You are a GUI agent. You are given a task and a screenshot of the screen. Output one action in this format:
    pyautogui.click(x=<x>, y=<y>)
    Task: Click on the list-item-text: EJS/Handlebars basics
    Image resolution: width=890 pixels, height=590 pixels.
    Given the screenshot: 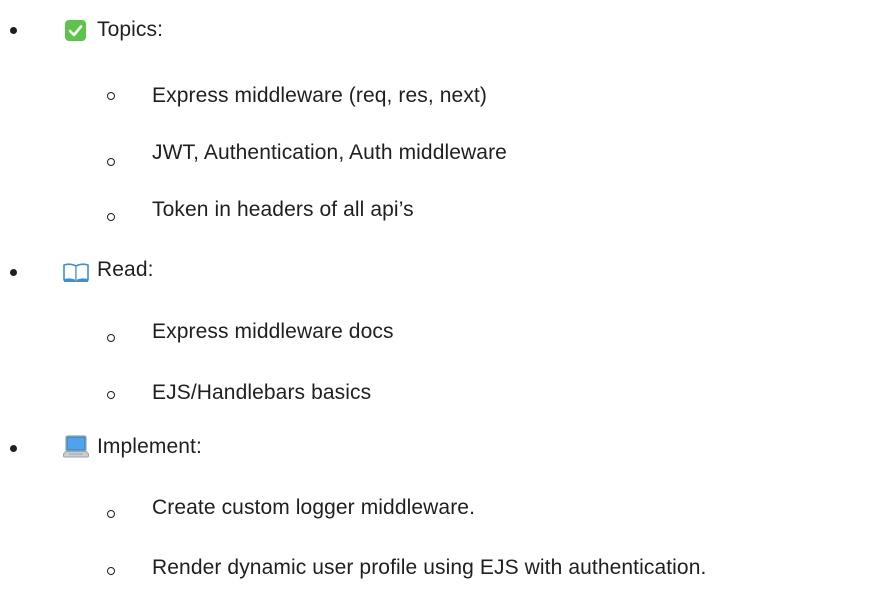 What is the action you would take?
    pyautogui.click(x=262, y=392)
    